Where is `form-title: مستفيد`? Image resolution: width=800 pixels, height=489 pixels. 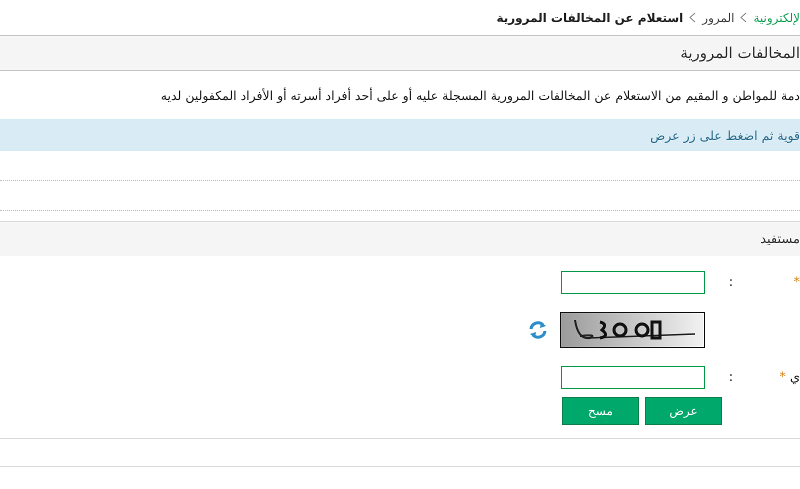 form-title: مستفيد is located at coordinates (780, 239).